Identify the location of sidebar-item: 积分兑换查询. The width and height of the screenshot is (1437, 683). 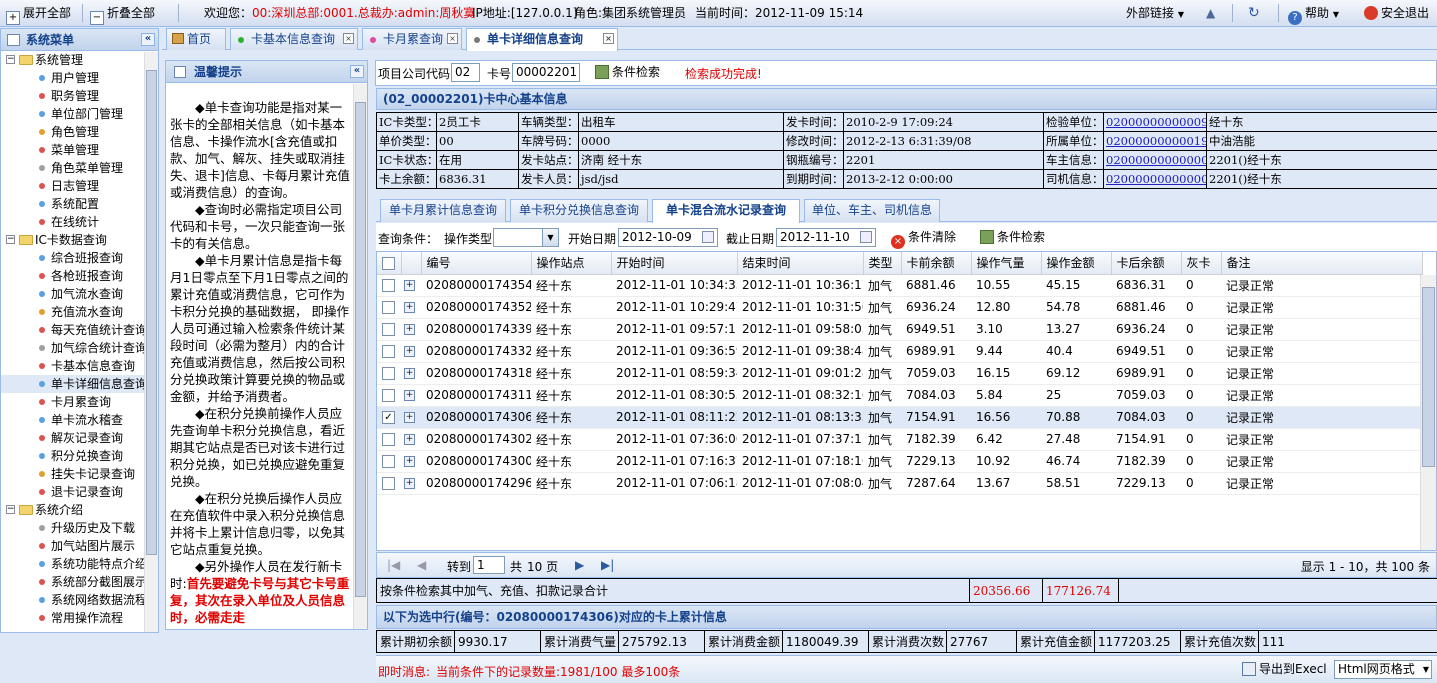
(79, 456).